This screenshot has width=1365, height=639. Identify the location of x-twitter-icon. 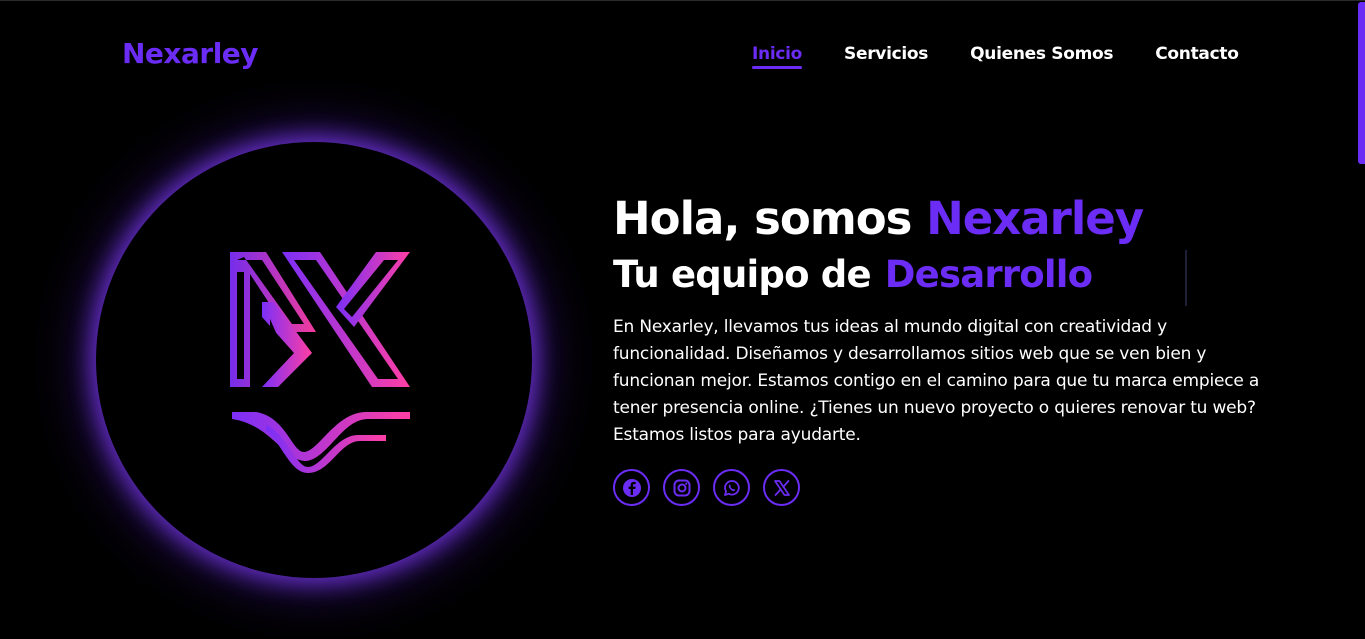
(781, 487).